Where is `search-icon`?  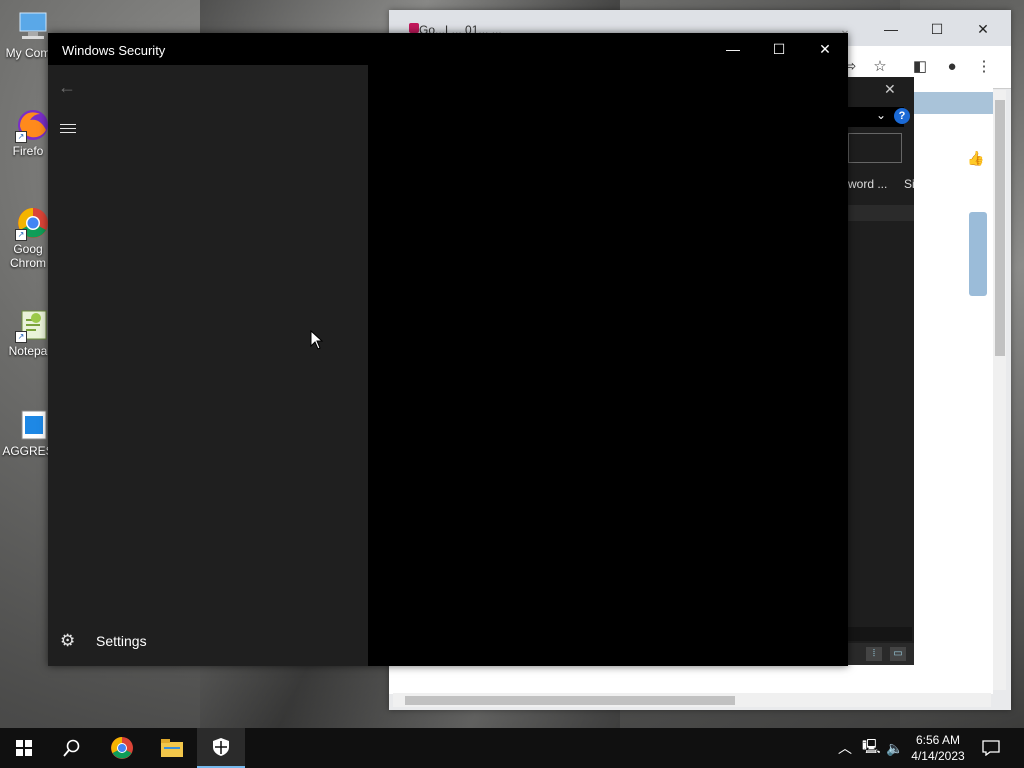
search-icon is located at coordinates (71, 748).